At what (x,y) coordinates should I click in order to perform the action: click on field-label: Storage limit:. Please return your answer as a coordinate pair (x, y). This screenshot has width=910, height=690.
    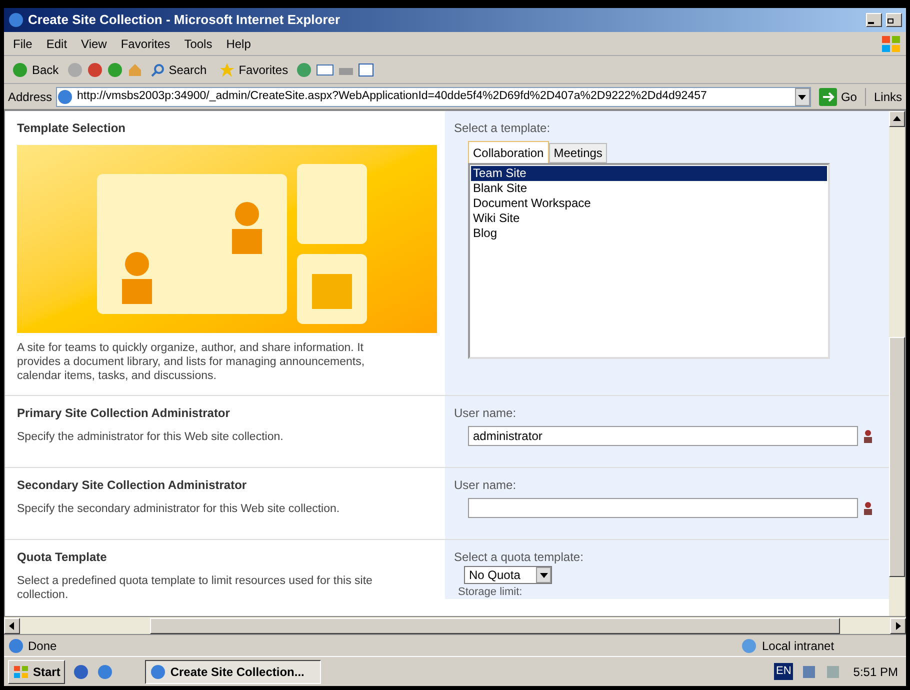
    Looking at the image, I should click on (491, 592).